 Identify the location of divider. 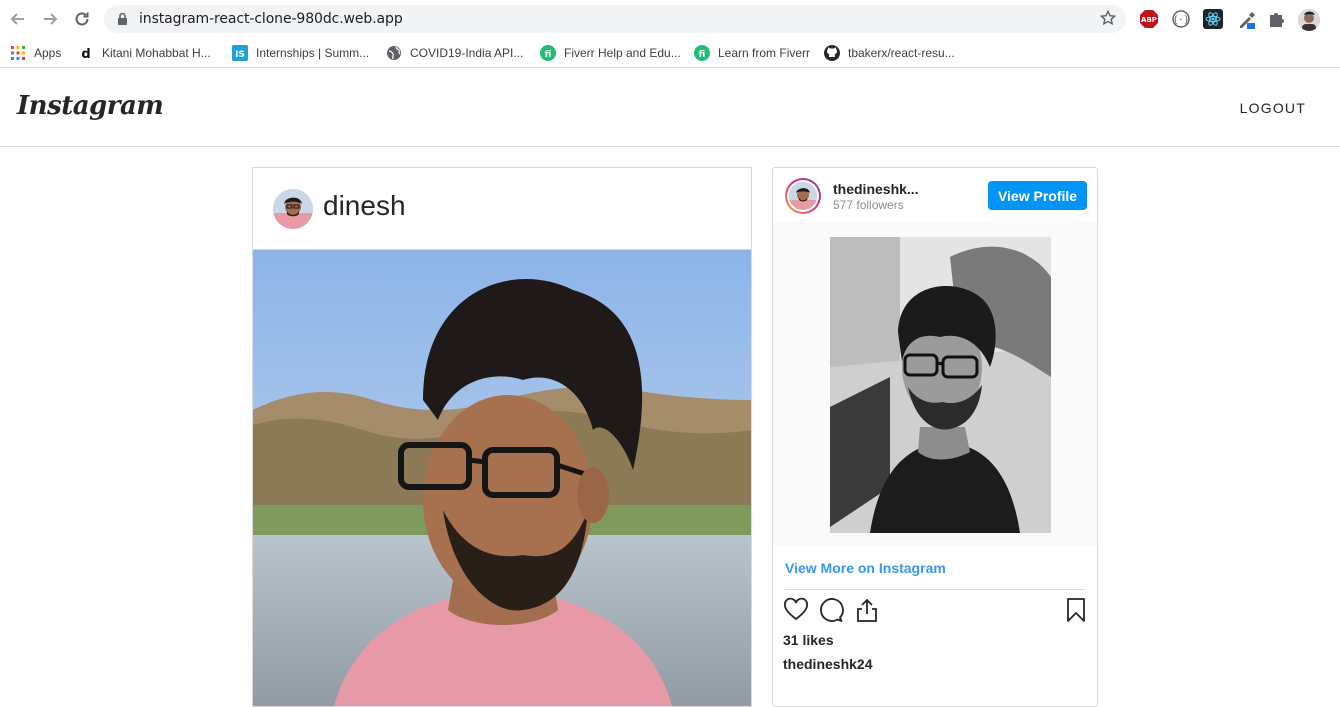
(935, 589).